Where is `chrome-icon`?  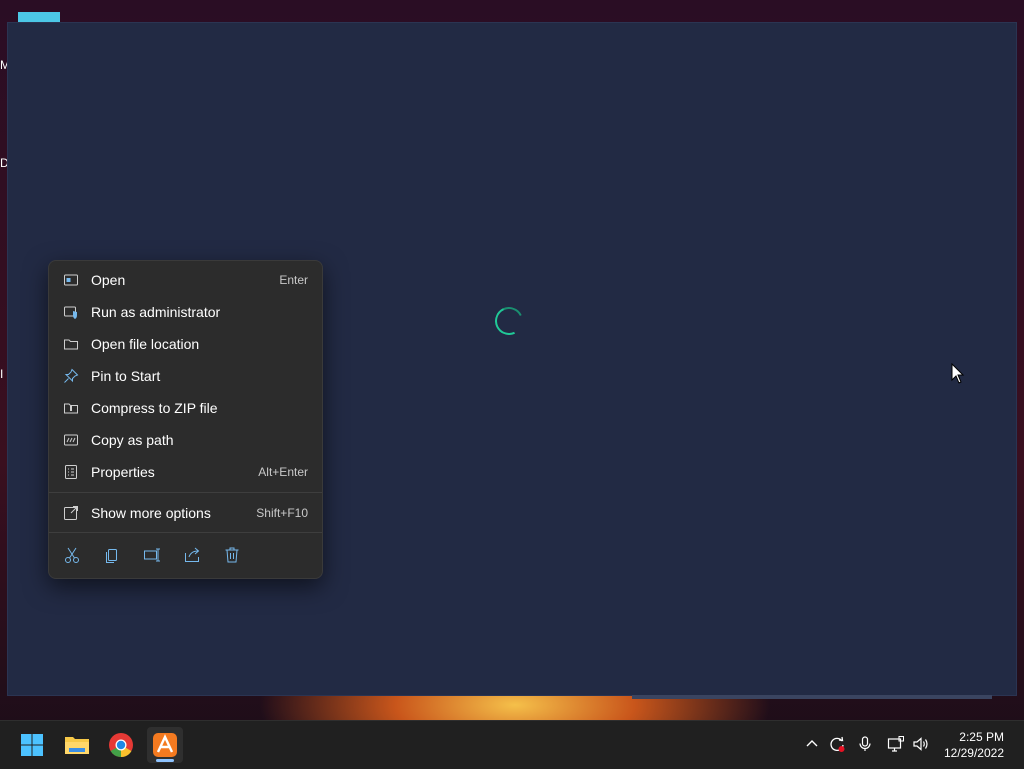
chrome-icon is located at coordinates (121, 745).